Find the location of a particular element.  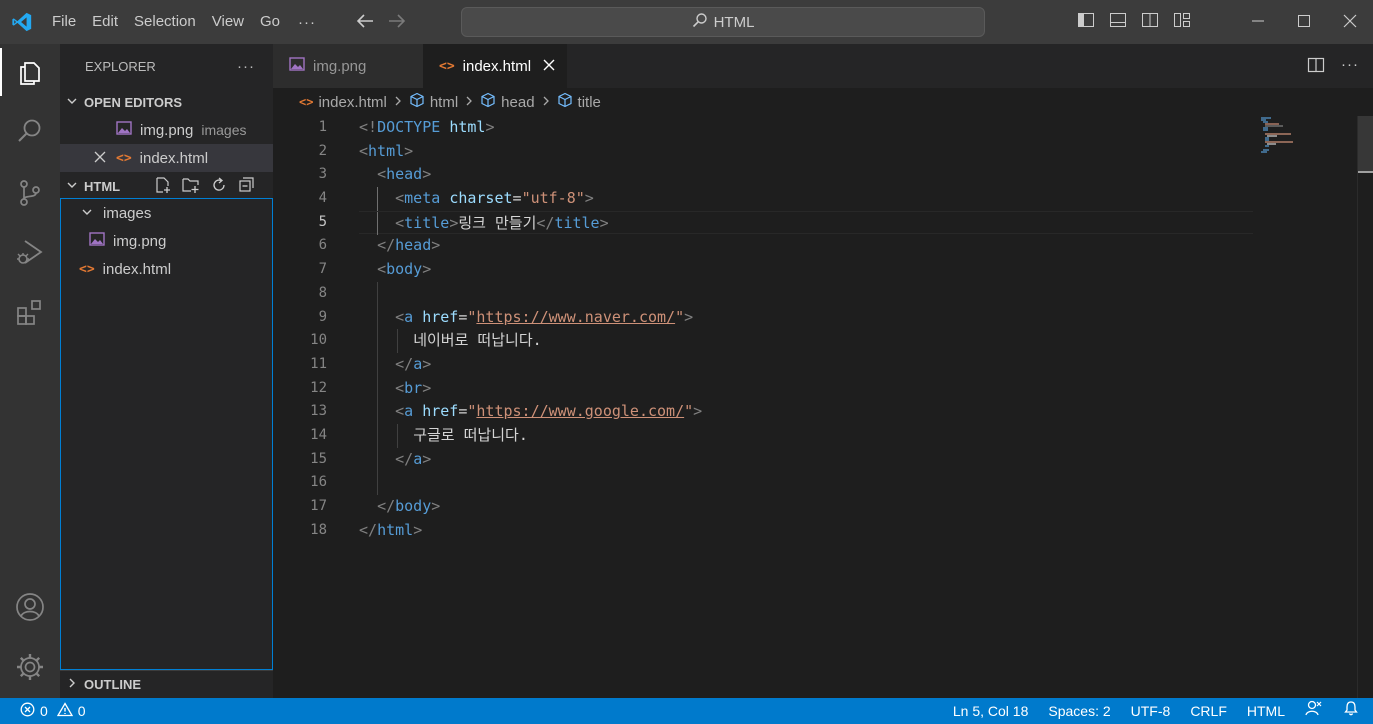

open-editors-section: OPEN EDITORS is located at coordinates (166, 102).